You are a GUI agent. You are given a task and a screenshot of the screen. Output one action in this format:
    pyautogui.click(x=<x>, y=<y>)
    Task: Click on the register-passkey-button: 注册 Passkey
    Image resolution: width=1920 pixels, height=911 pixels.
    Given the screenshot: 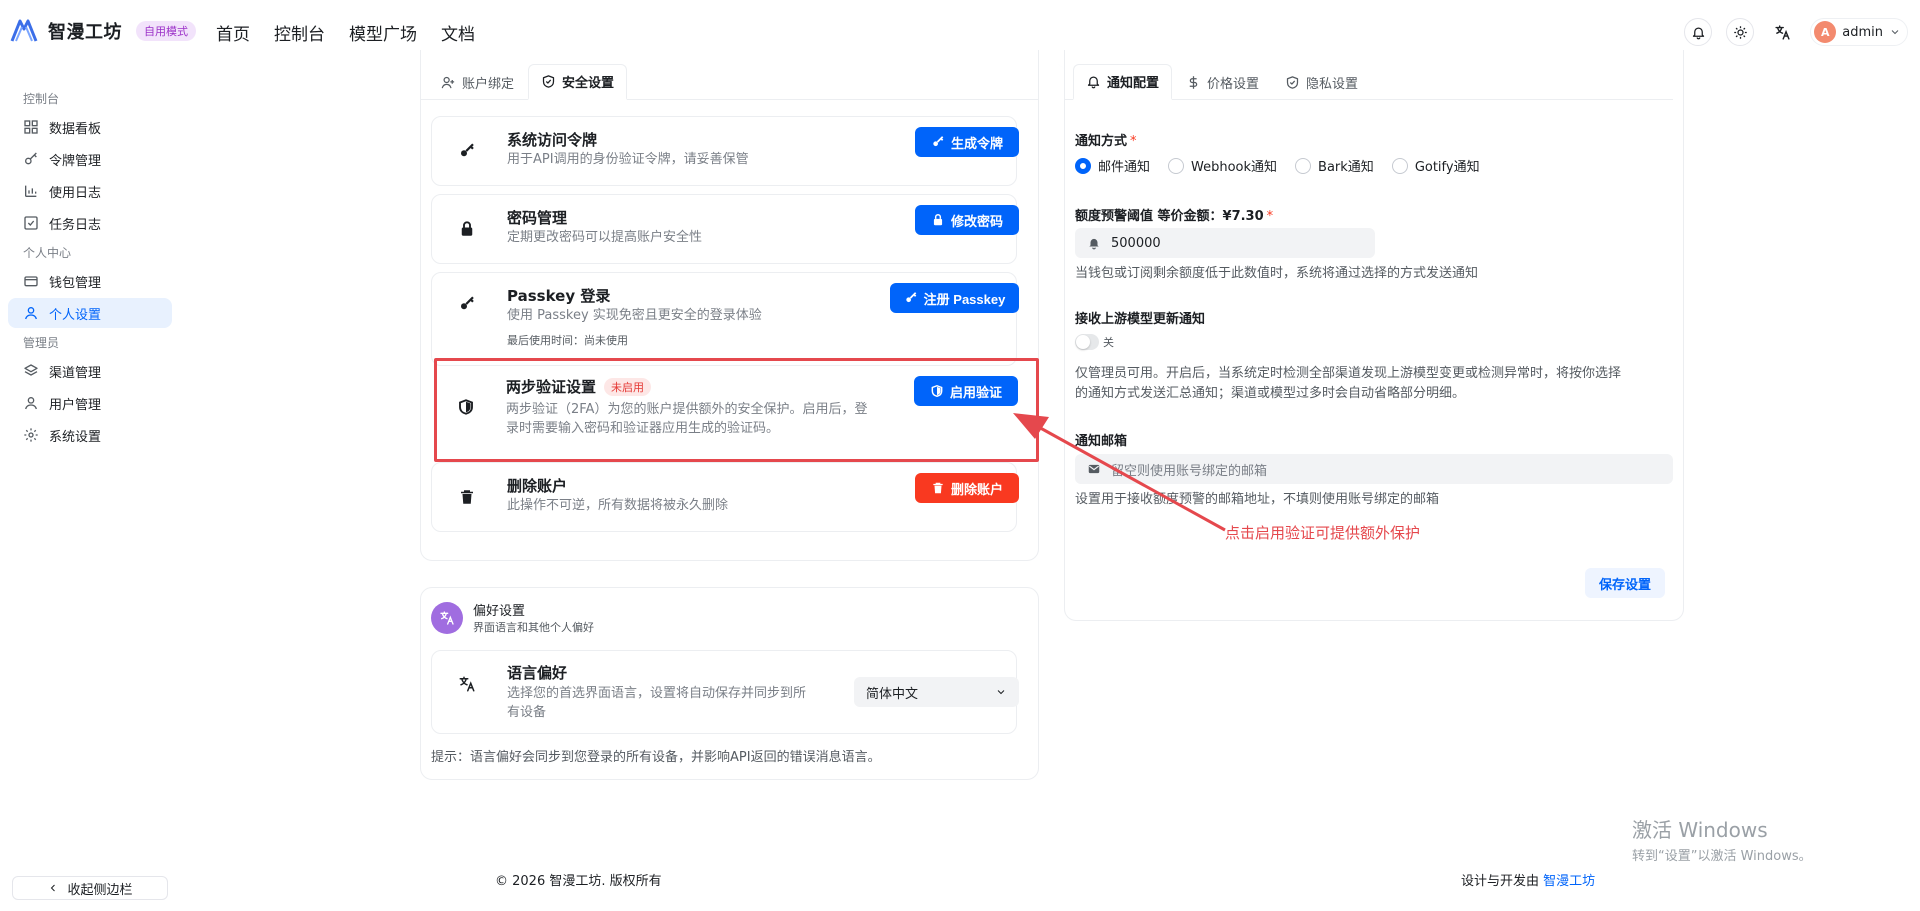 What is the action you would take?
    pyautogui.click(x=954, y=298)
    